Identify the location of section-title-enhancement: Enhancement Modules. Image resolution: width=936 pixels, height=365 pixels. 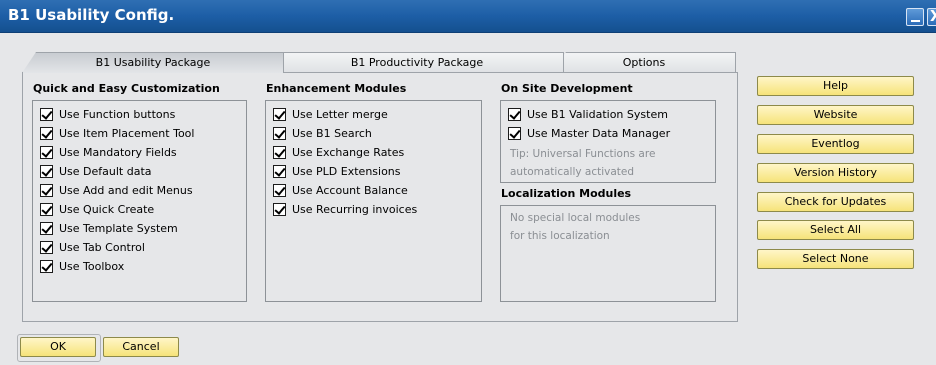
(336, 88).